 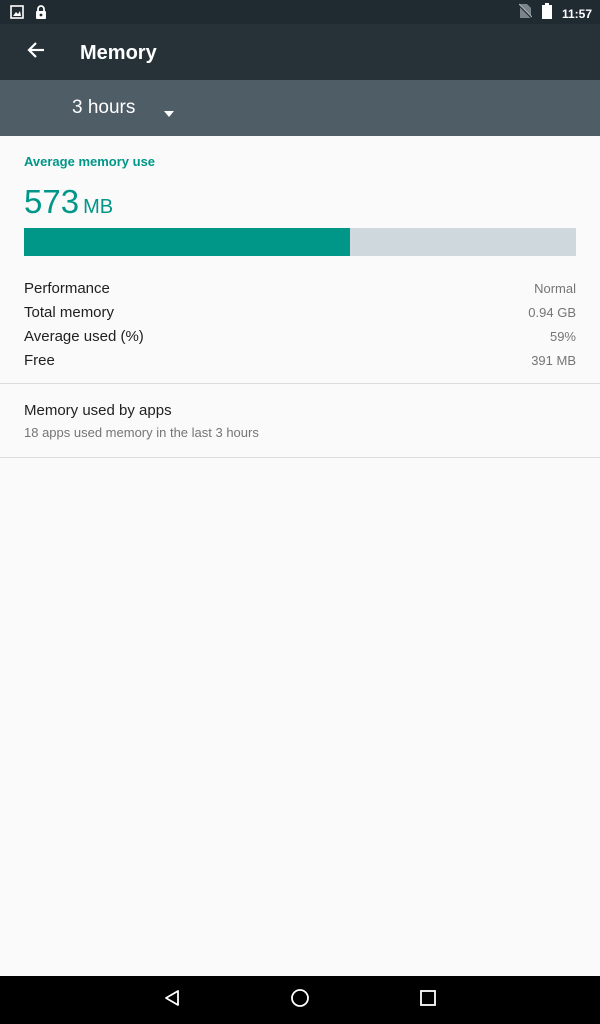 What do you see at coordinates (300, 457) in the screenshot?
I see `divider` at bounding box center [300, 457].